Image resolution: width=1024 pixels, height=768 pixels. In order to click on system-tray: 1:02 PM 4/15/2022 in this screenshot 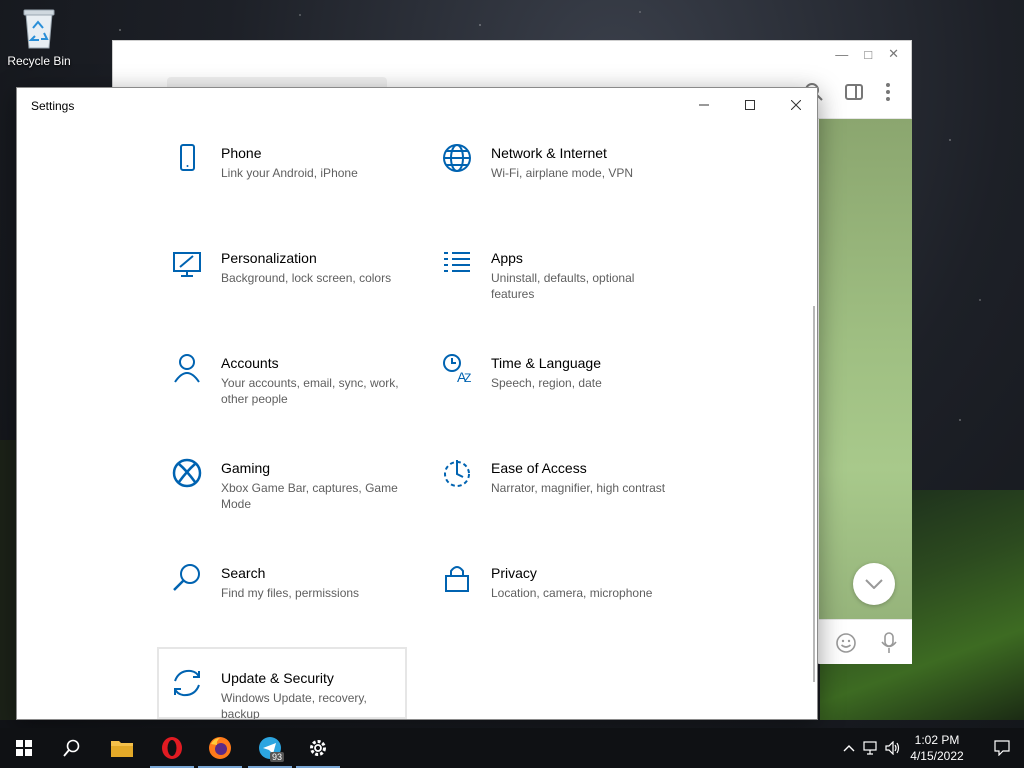, I will do `click(931, 748)`.